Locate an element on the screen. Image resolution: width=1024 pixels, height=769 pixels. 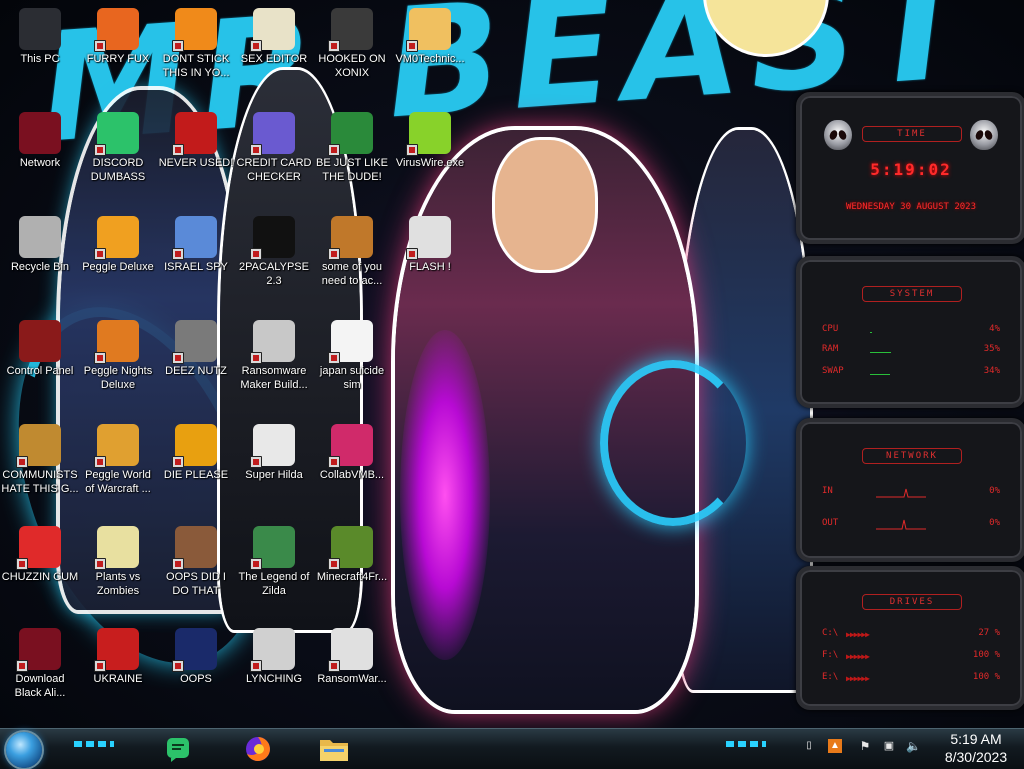
taskbar: ▯ ▲ ⚑ ▣ 🔈 5:19 AM 8/30/2023 is located at coordinates (512, 748).